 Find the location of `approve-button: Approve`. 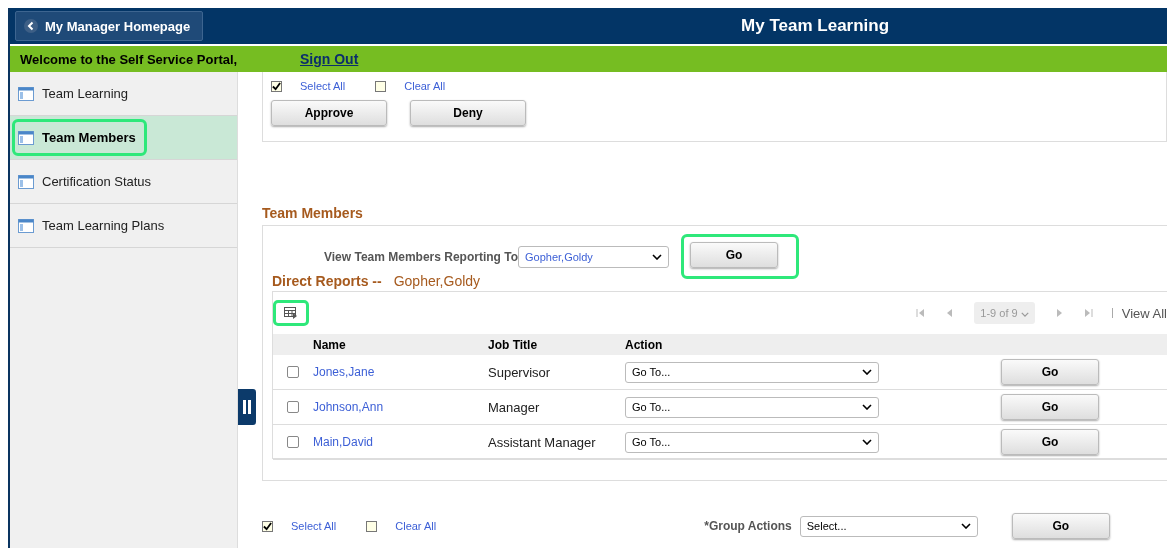

approve-button: Approve is located at coordinates (329, 113).